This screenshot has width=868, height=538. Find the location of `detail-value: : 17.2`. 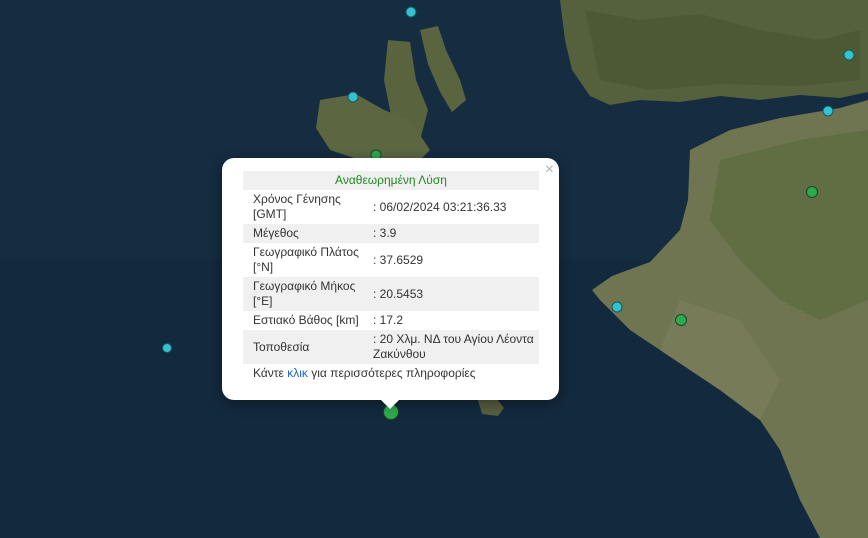

detail-value: : 17.2 is located at coordinates (388, 320).